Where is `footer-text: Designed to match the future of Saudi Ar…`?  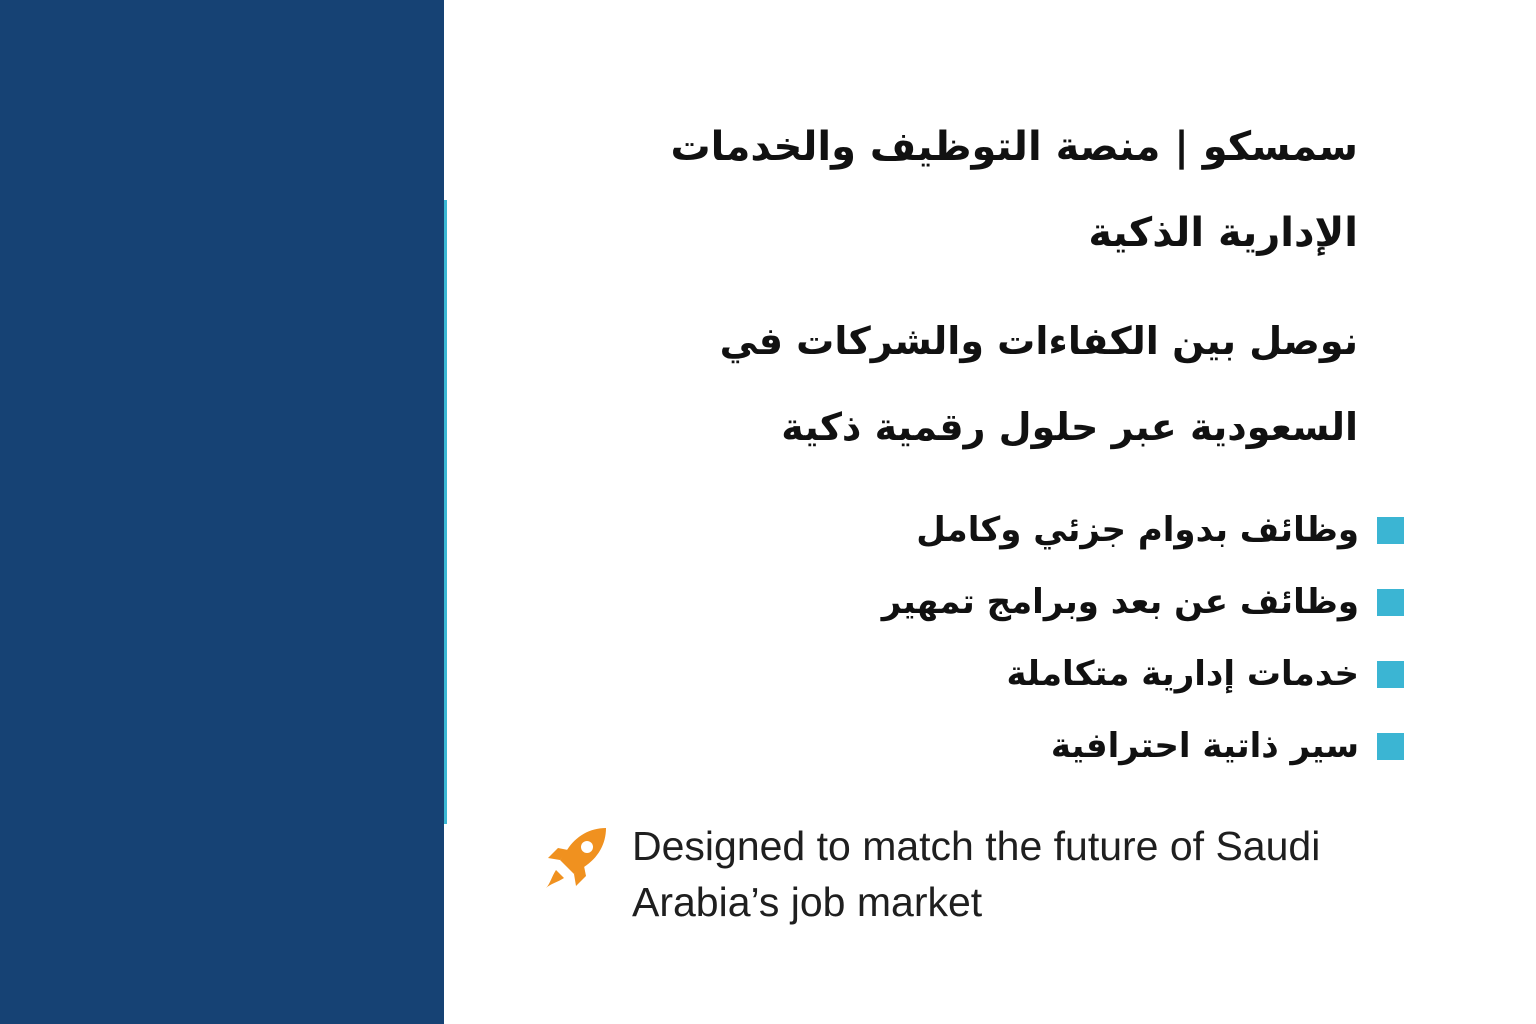 footer-text: Designed to match the future of Saudi Ar… is located at coordinates (976, 874).